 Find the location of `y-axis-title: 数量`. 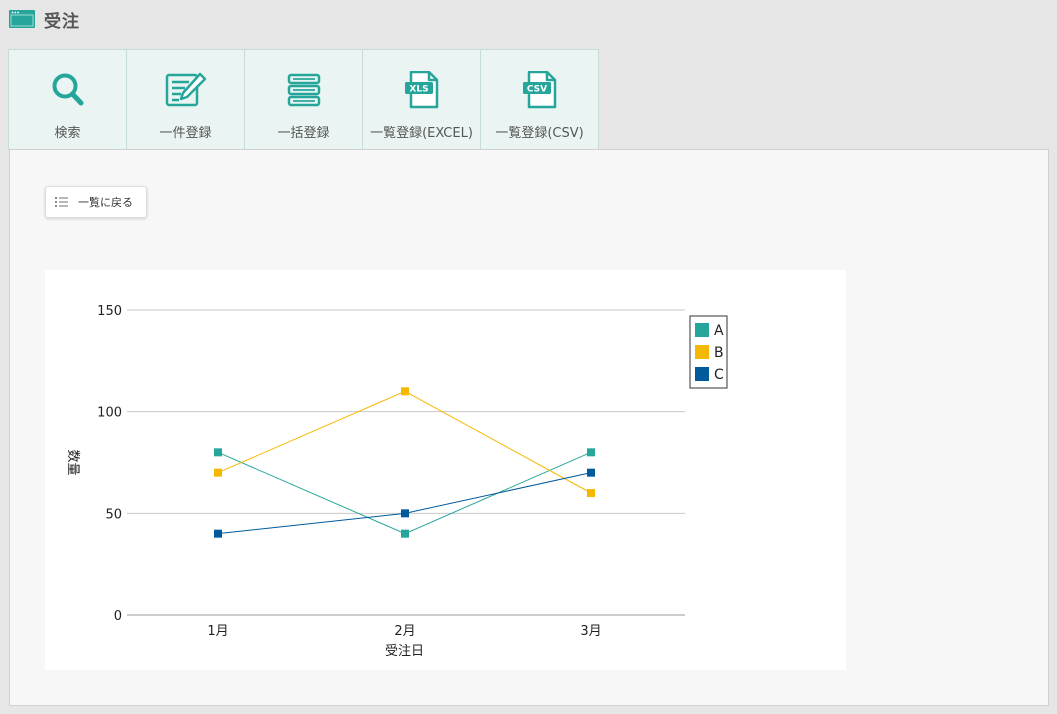

y-axis-title: 数量 is located at coordinates (72, 462).